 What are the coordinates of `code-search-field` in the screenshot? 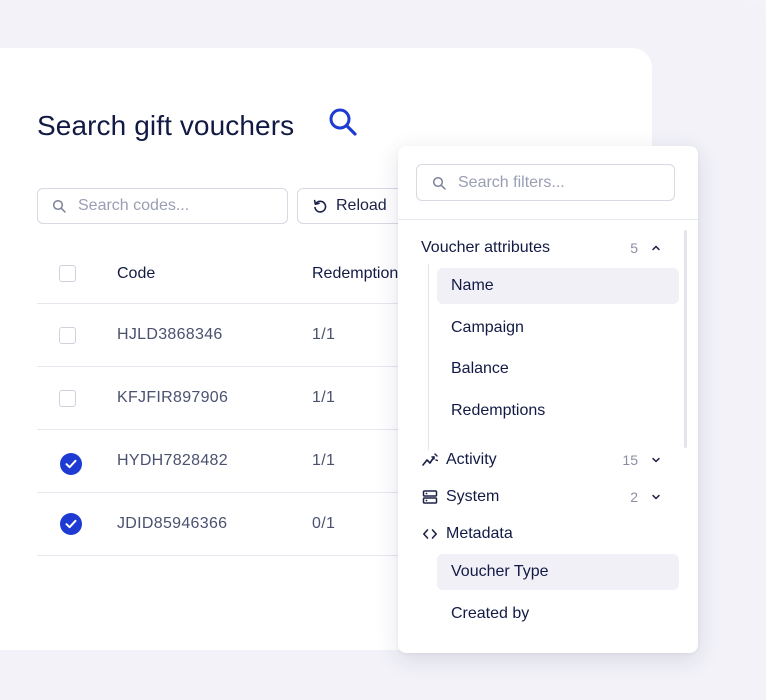 It's located at (162, 206).